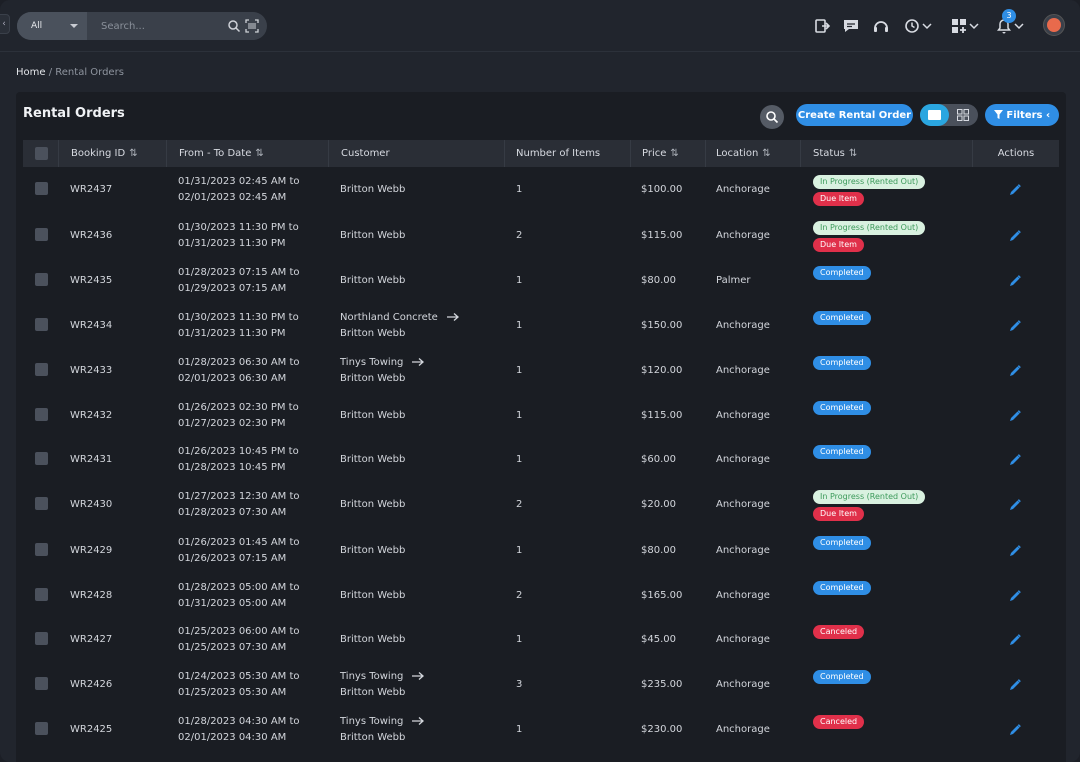 This screenshot has width=1080, height=762. Describe the element at coordinates (252, 26) in the screenshot. I see `barcode-scan-icon` at that location.